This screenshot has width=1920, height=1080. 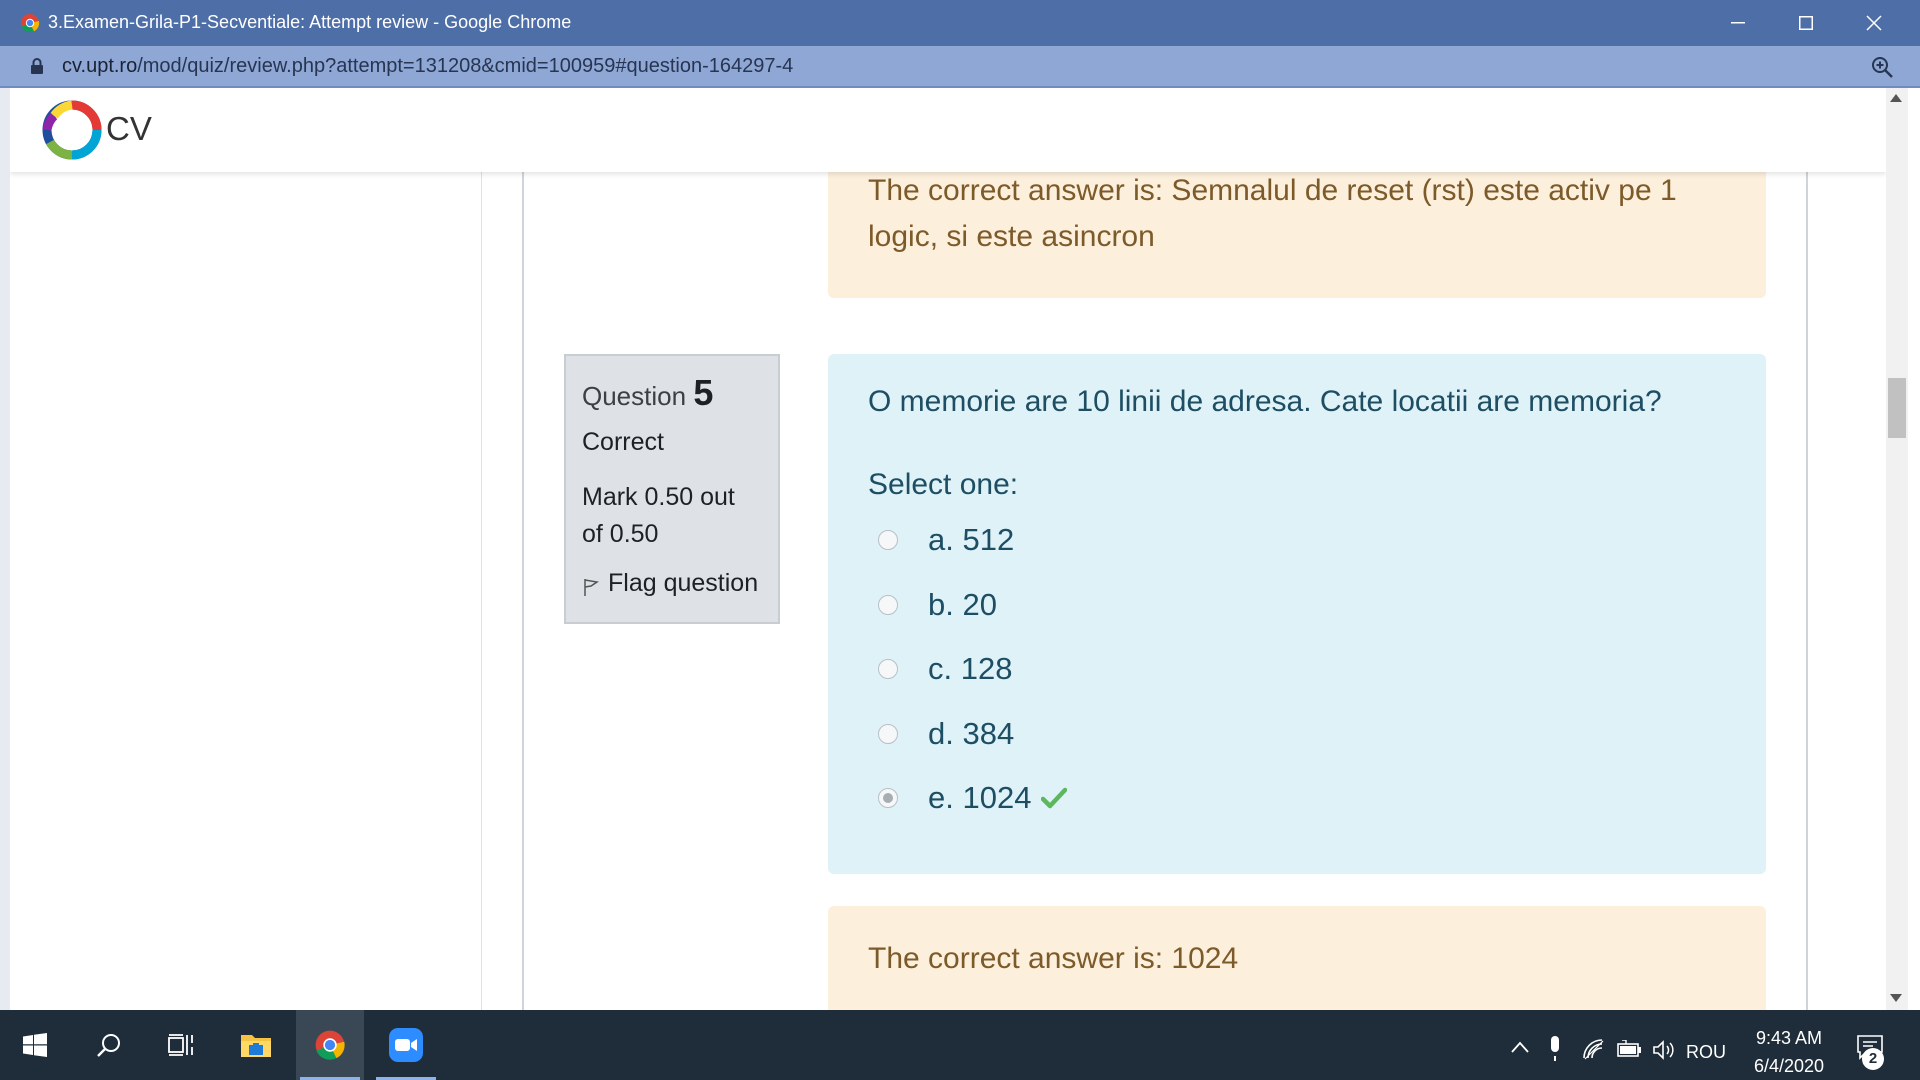 What do you see at coordinates (481, 591) in the screenshot?
I see `drawer-divider` at bounding box center [481, 591].